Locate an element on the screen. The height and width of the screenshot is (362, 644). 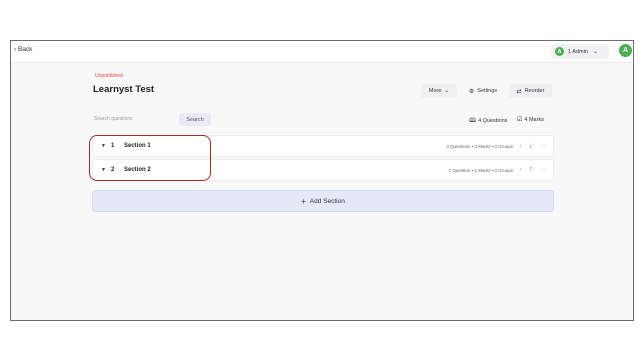
checkbox-icon: ☑ is located at coordinates (520, 120).